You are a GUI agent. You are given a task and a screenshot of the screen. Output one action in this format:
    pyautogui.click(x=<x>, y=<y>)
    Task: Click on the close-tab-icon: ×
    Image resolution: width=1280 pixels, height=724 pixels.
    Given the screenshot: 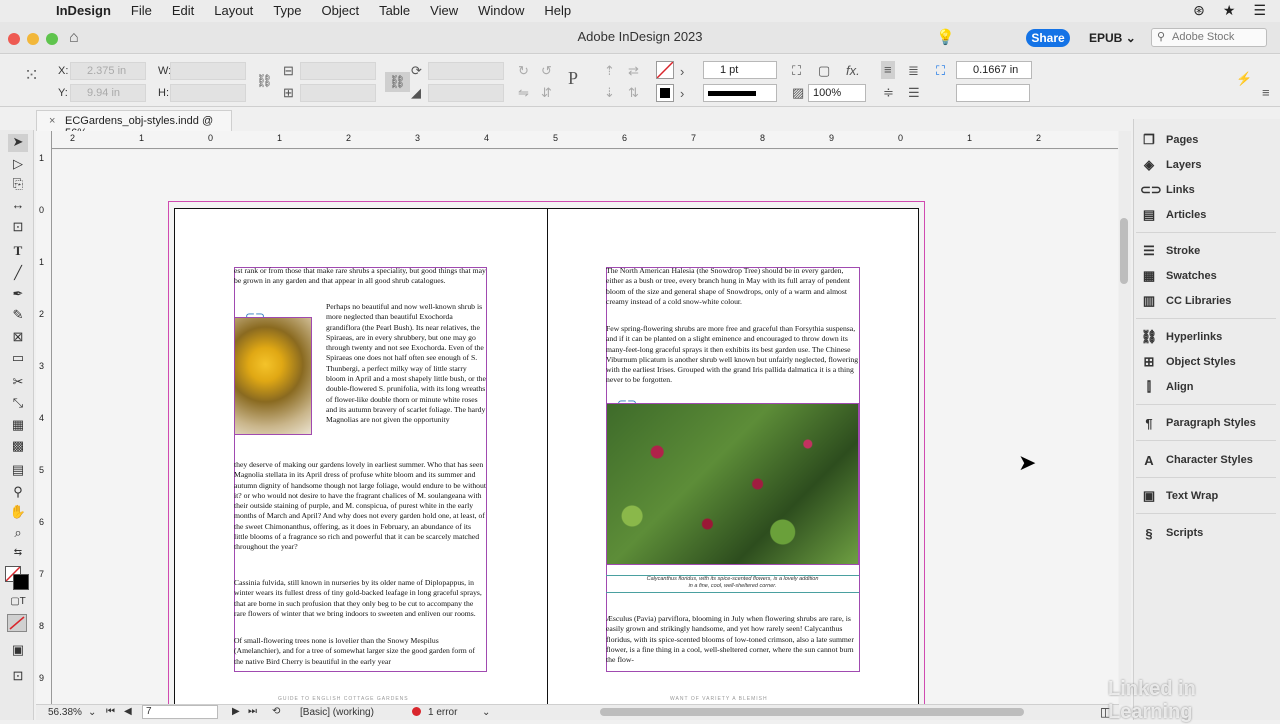 What is the action you would take?
    pyautogui.click(x=52, y=121)
    